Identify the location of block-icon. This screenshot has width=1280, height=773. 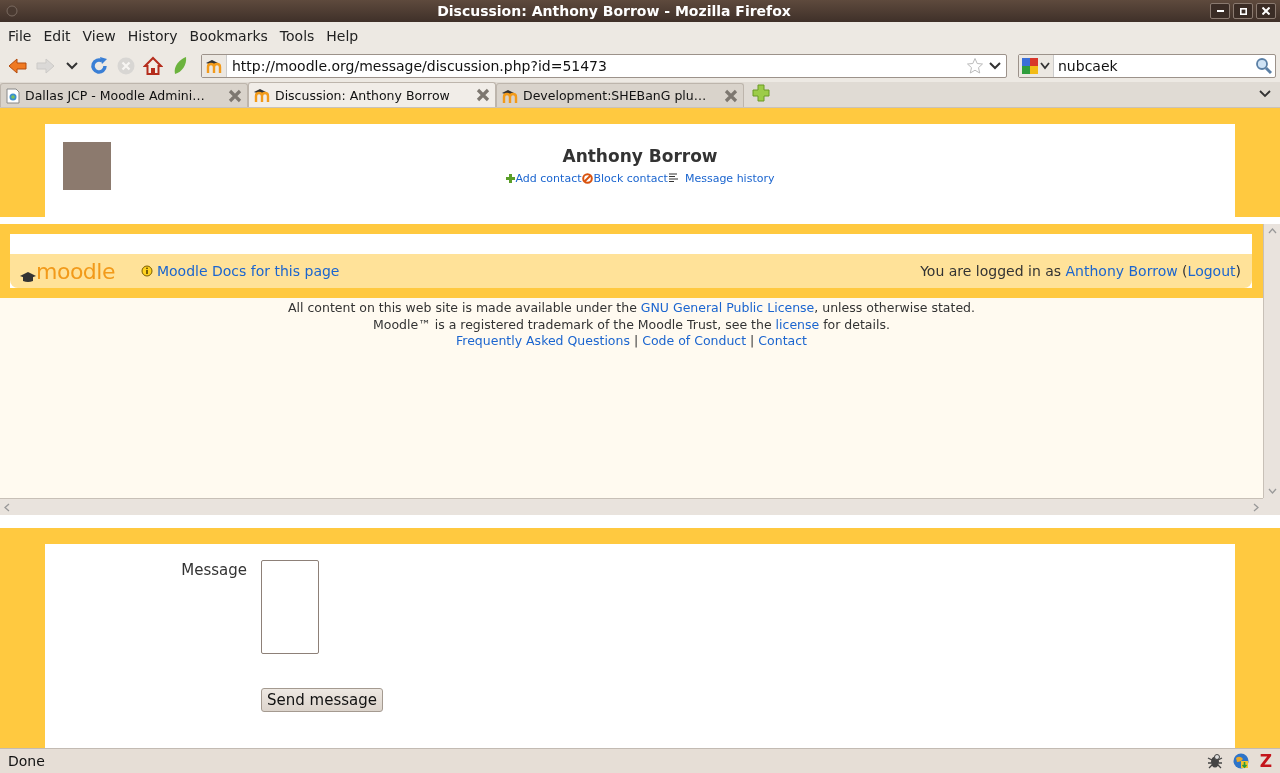
(587, 178).